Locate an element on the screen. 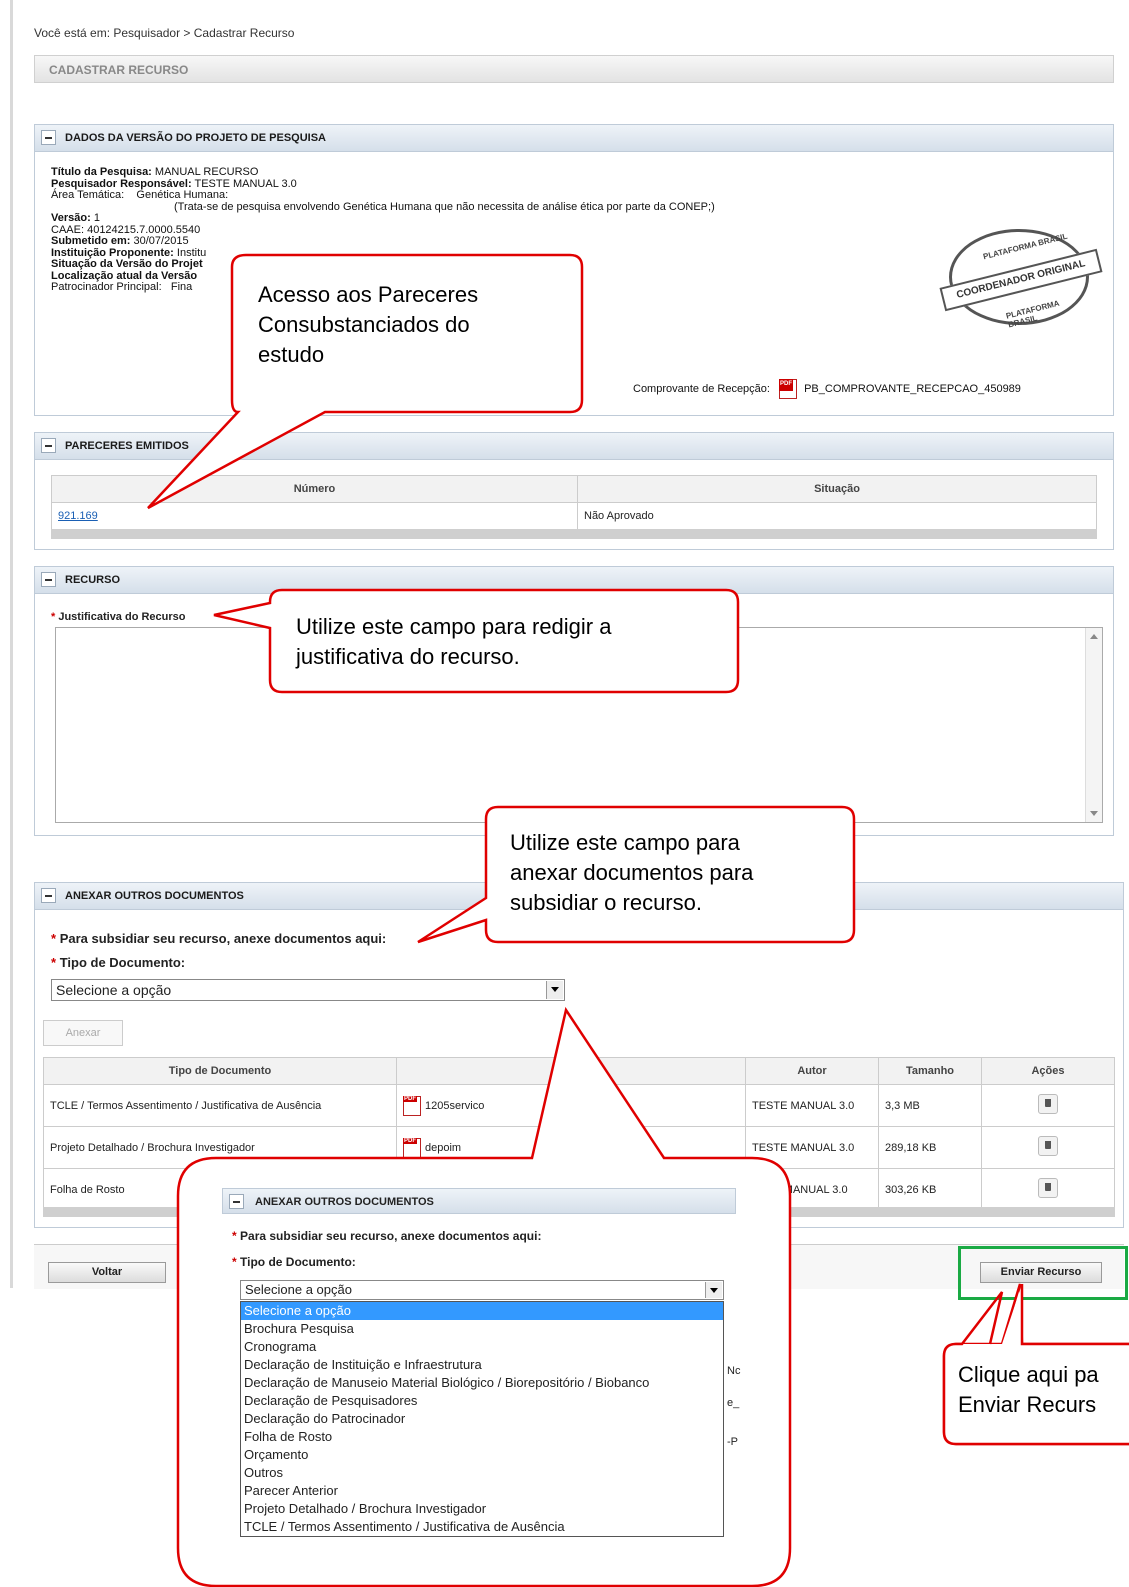 Image resolution: width=1129 pixels, height=1587 pixels. option-item: Declaração do Patrocinador is located at coordinates (482, 1419).